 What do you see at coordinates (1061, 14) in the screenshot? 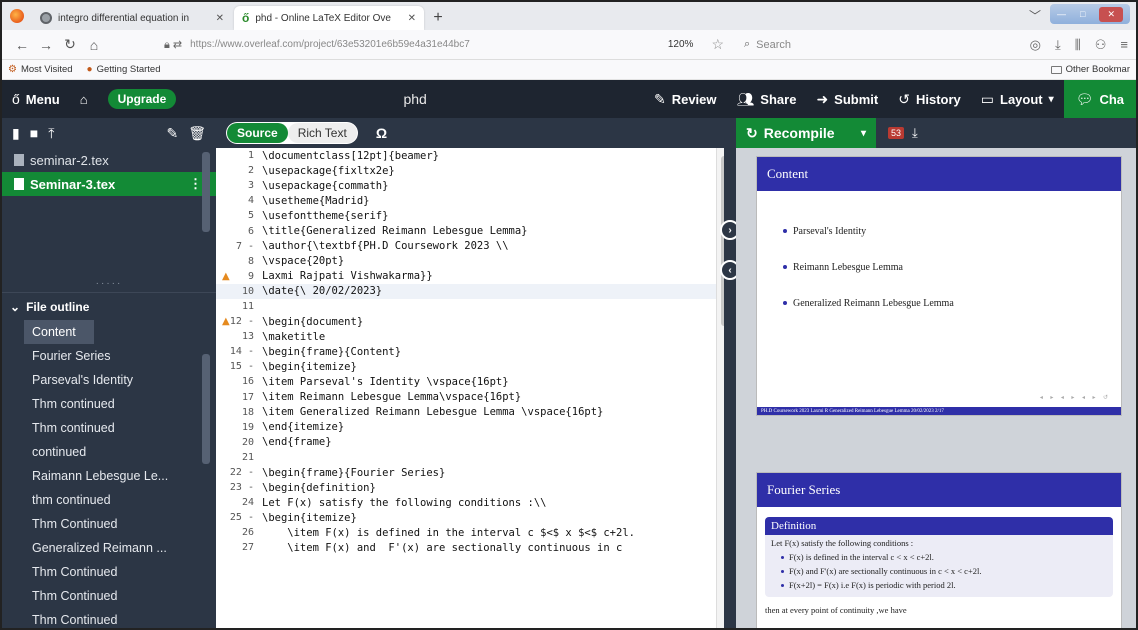
I see `minimize-icon: —` at bounding box center [1061, 14].